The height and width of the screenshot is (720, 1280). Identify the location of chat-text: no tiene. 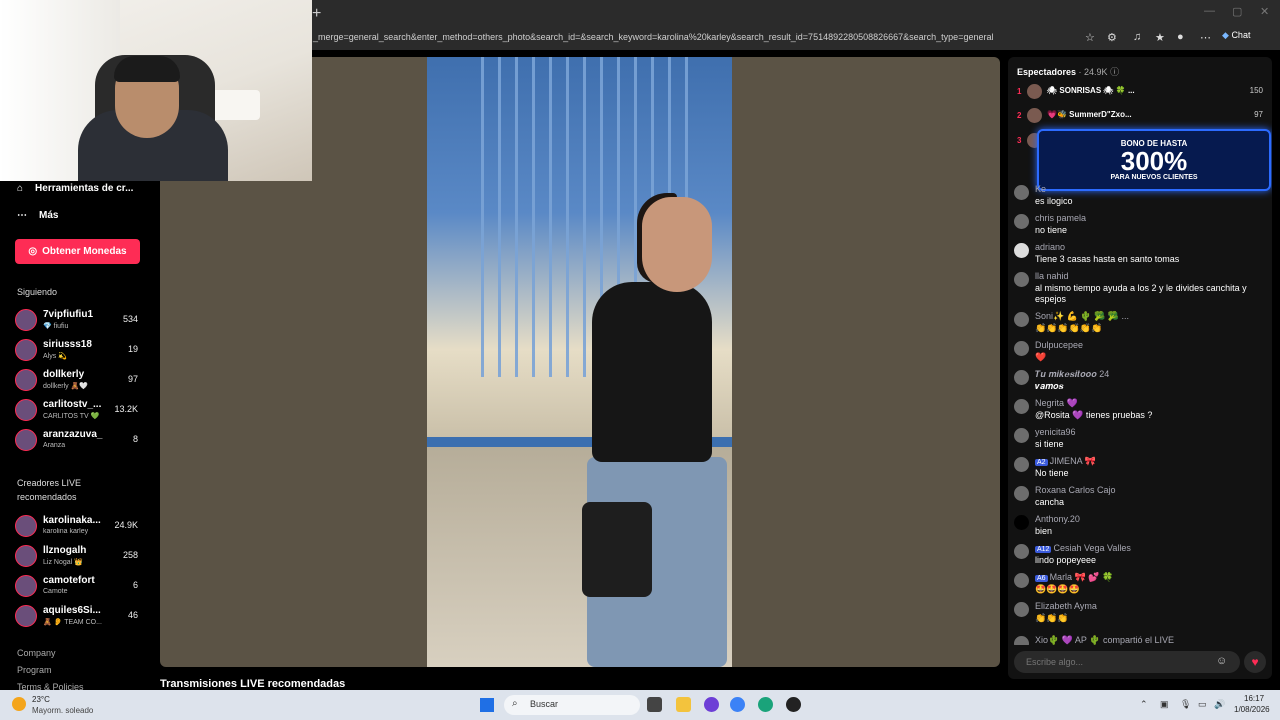
(1051, 230).